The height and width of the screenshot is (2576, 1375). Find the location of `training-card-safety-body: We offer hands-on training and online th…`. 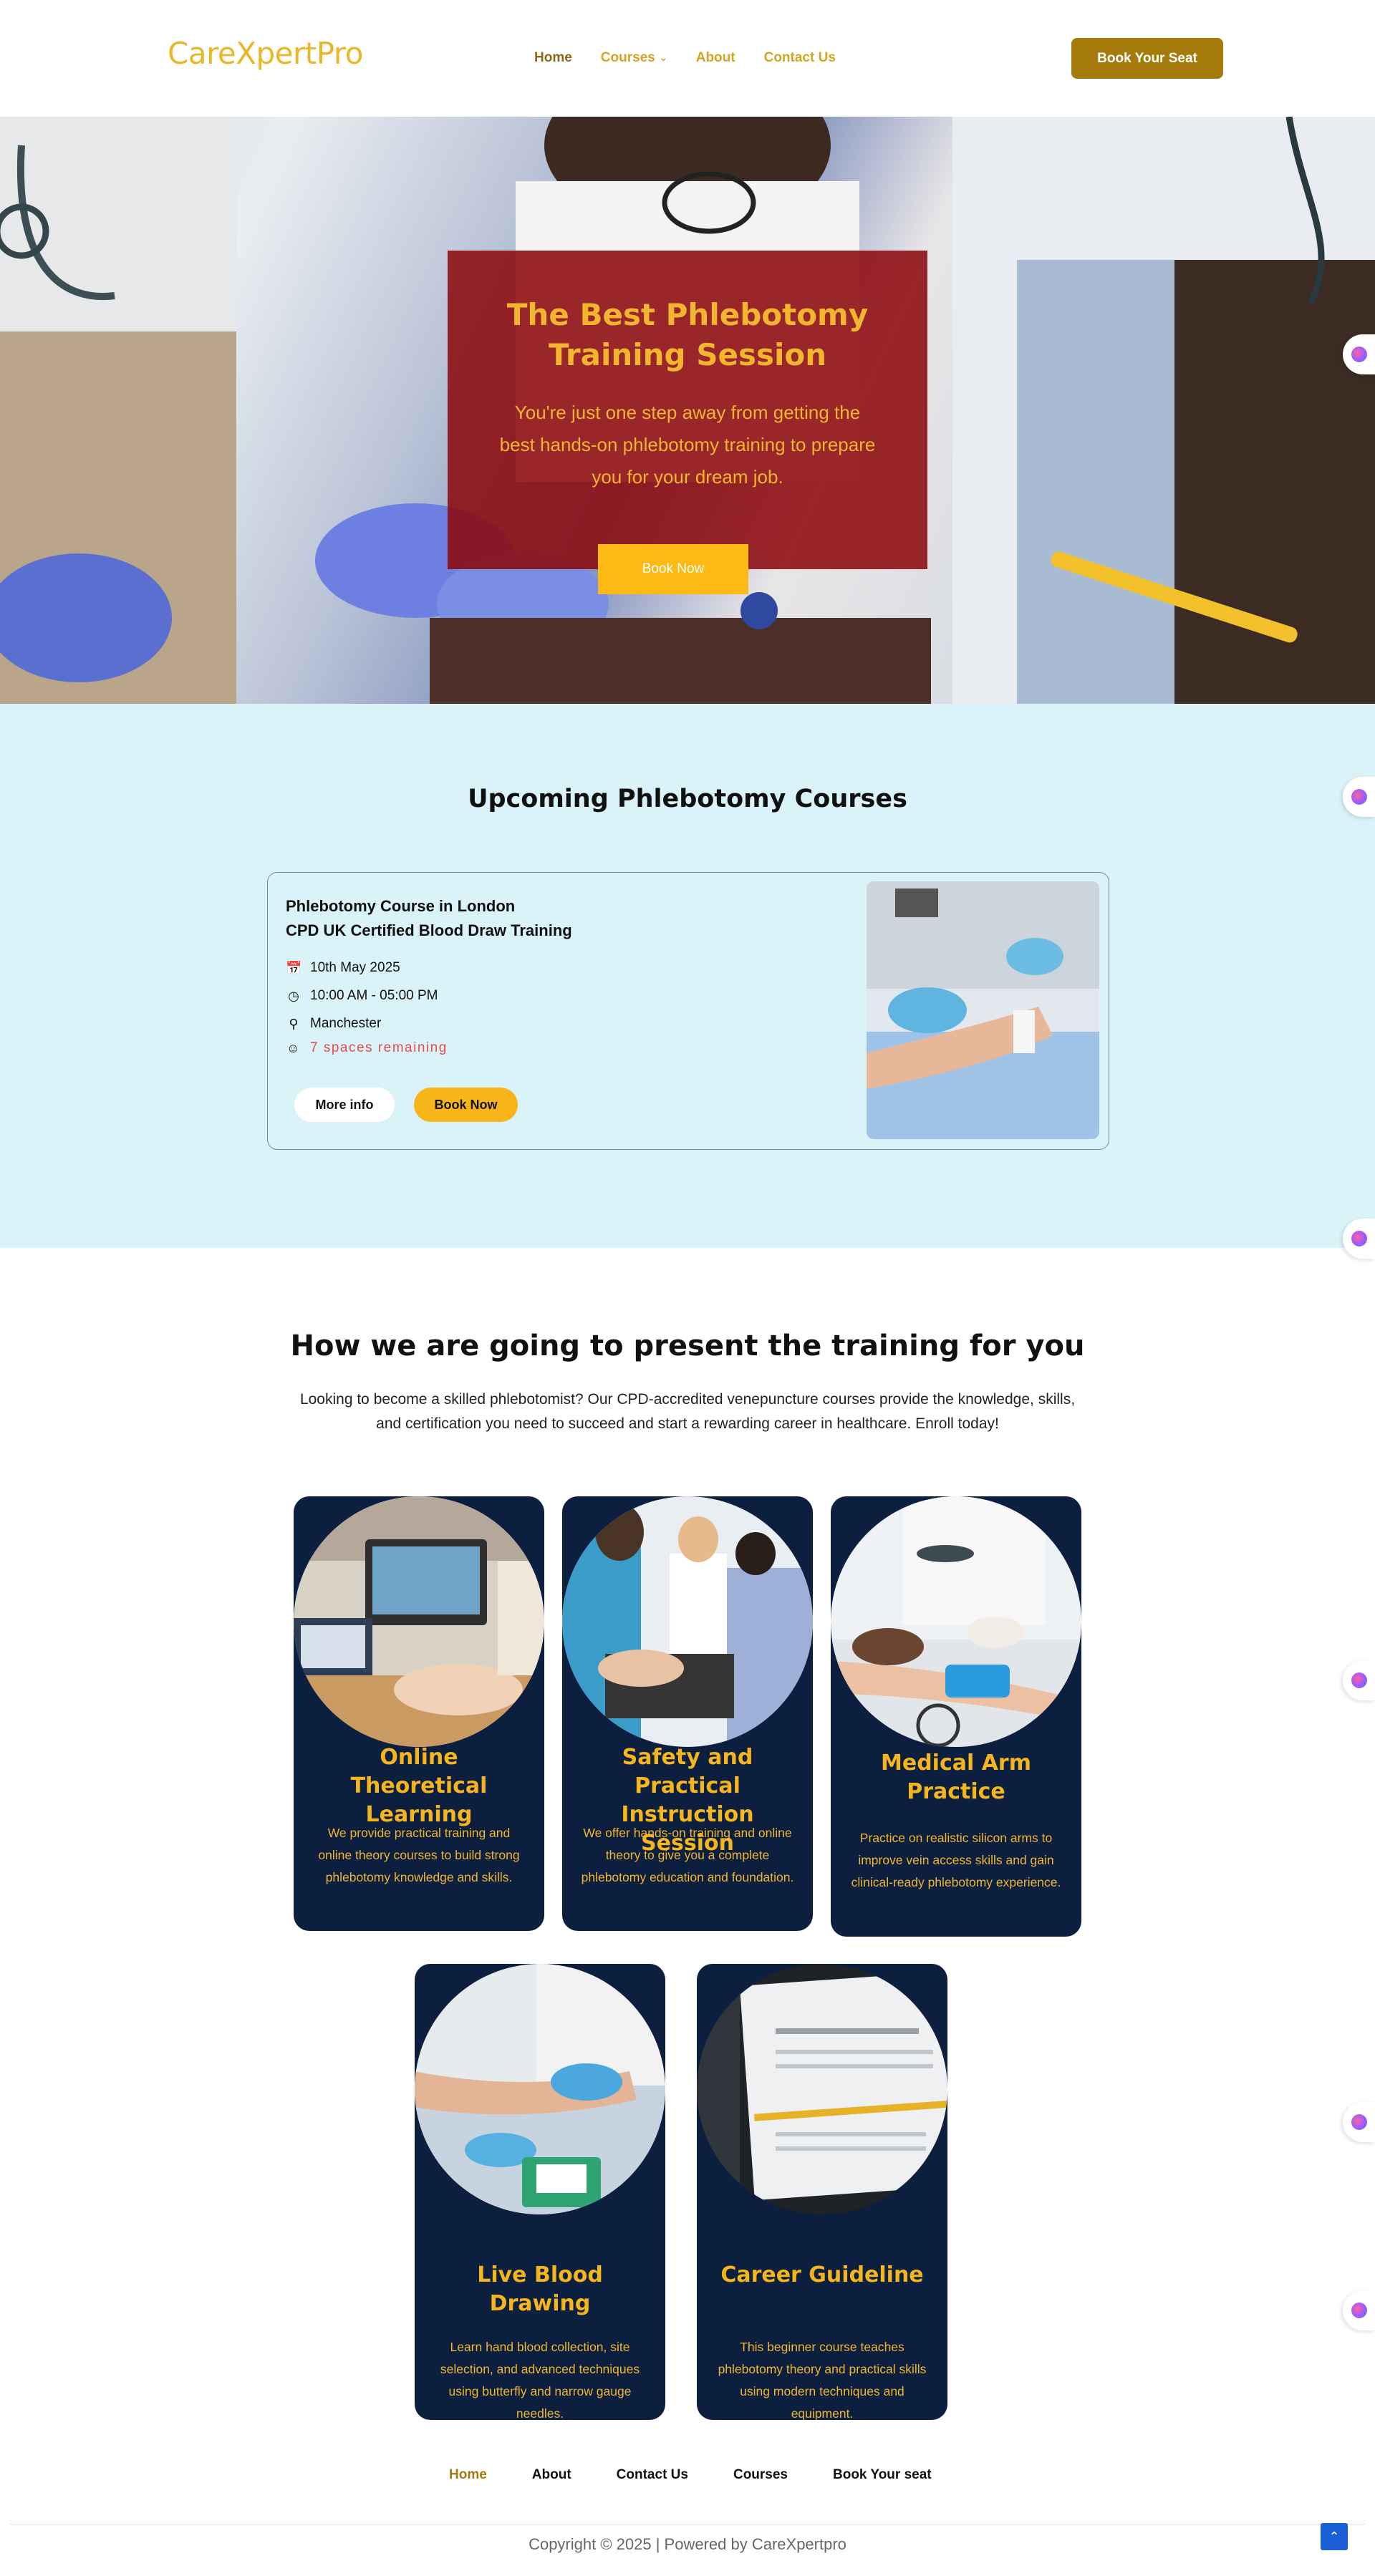

training-card-safety-body: We offer hands-on training and online th… is located at coordinates (688, 1855).